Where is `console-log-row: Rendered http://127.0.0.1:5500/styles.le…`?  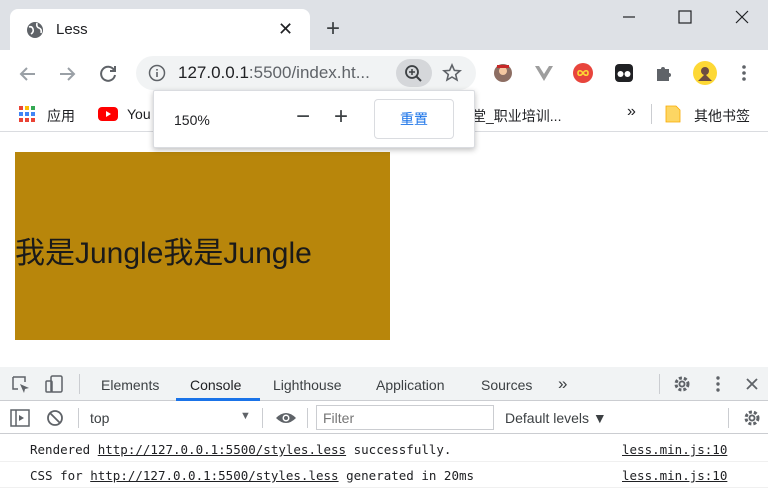 console-log-row: Rendered http://127.0.0.1:5500/styles.le… is located at coordinates (384, 449).